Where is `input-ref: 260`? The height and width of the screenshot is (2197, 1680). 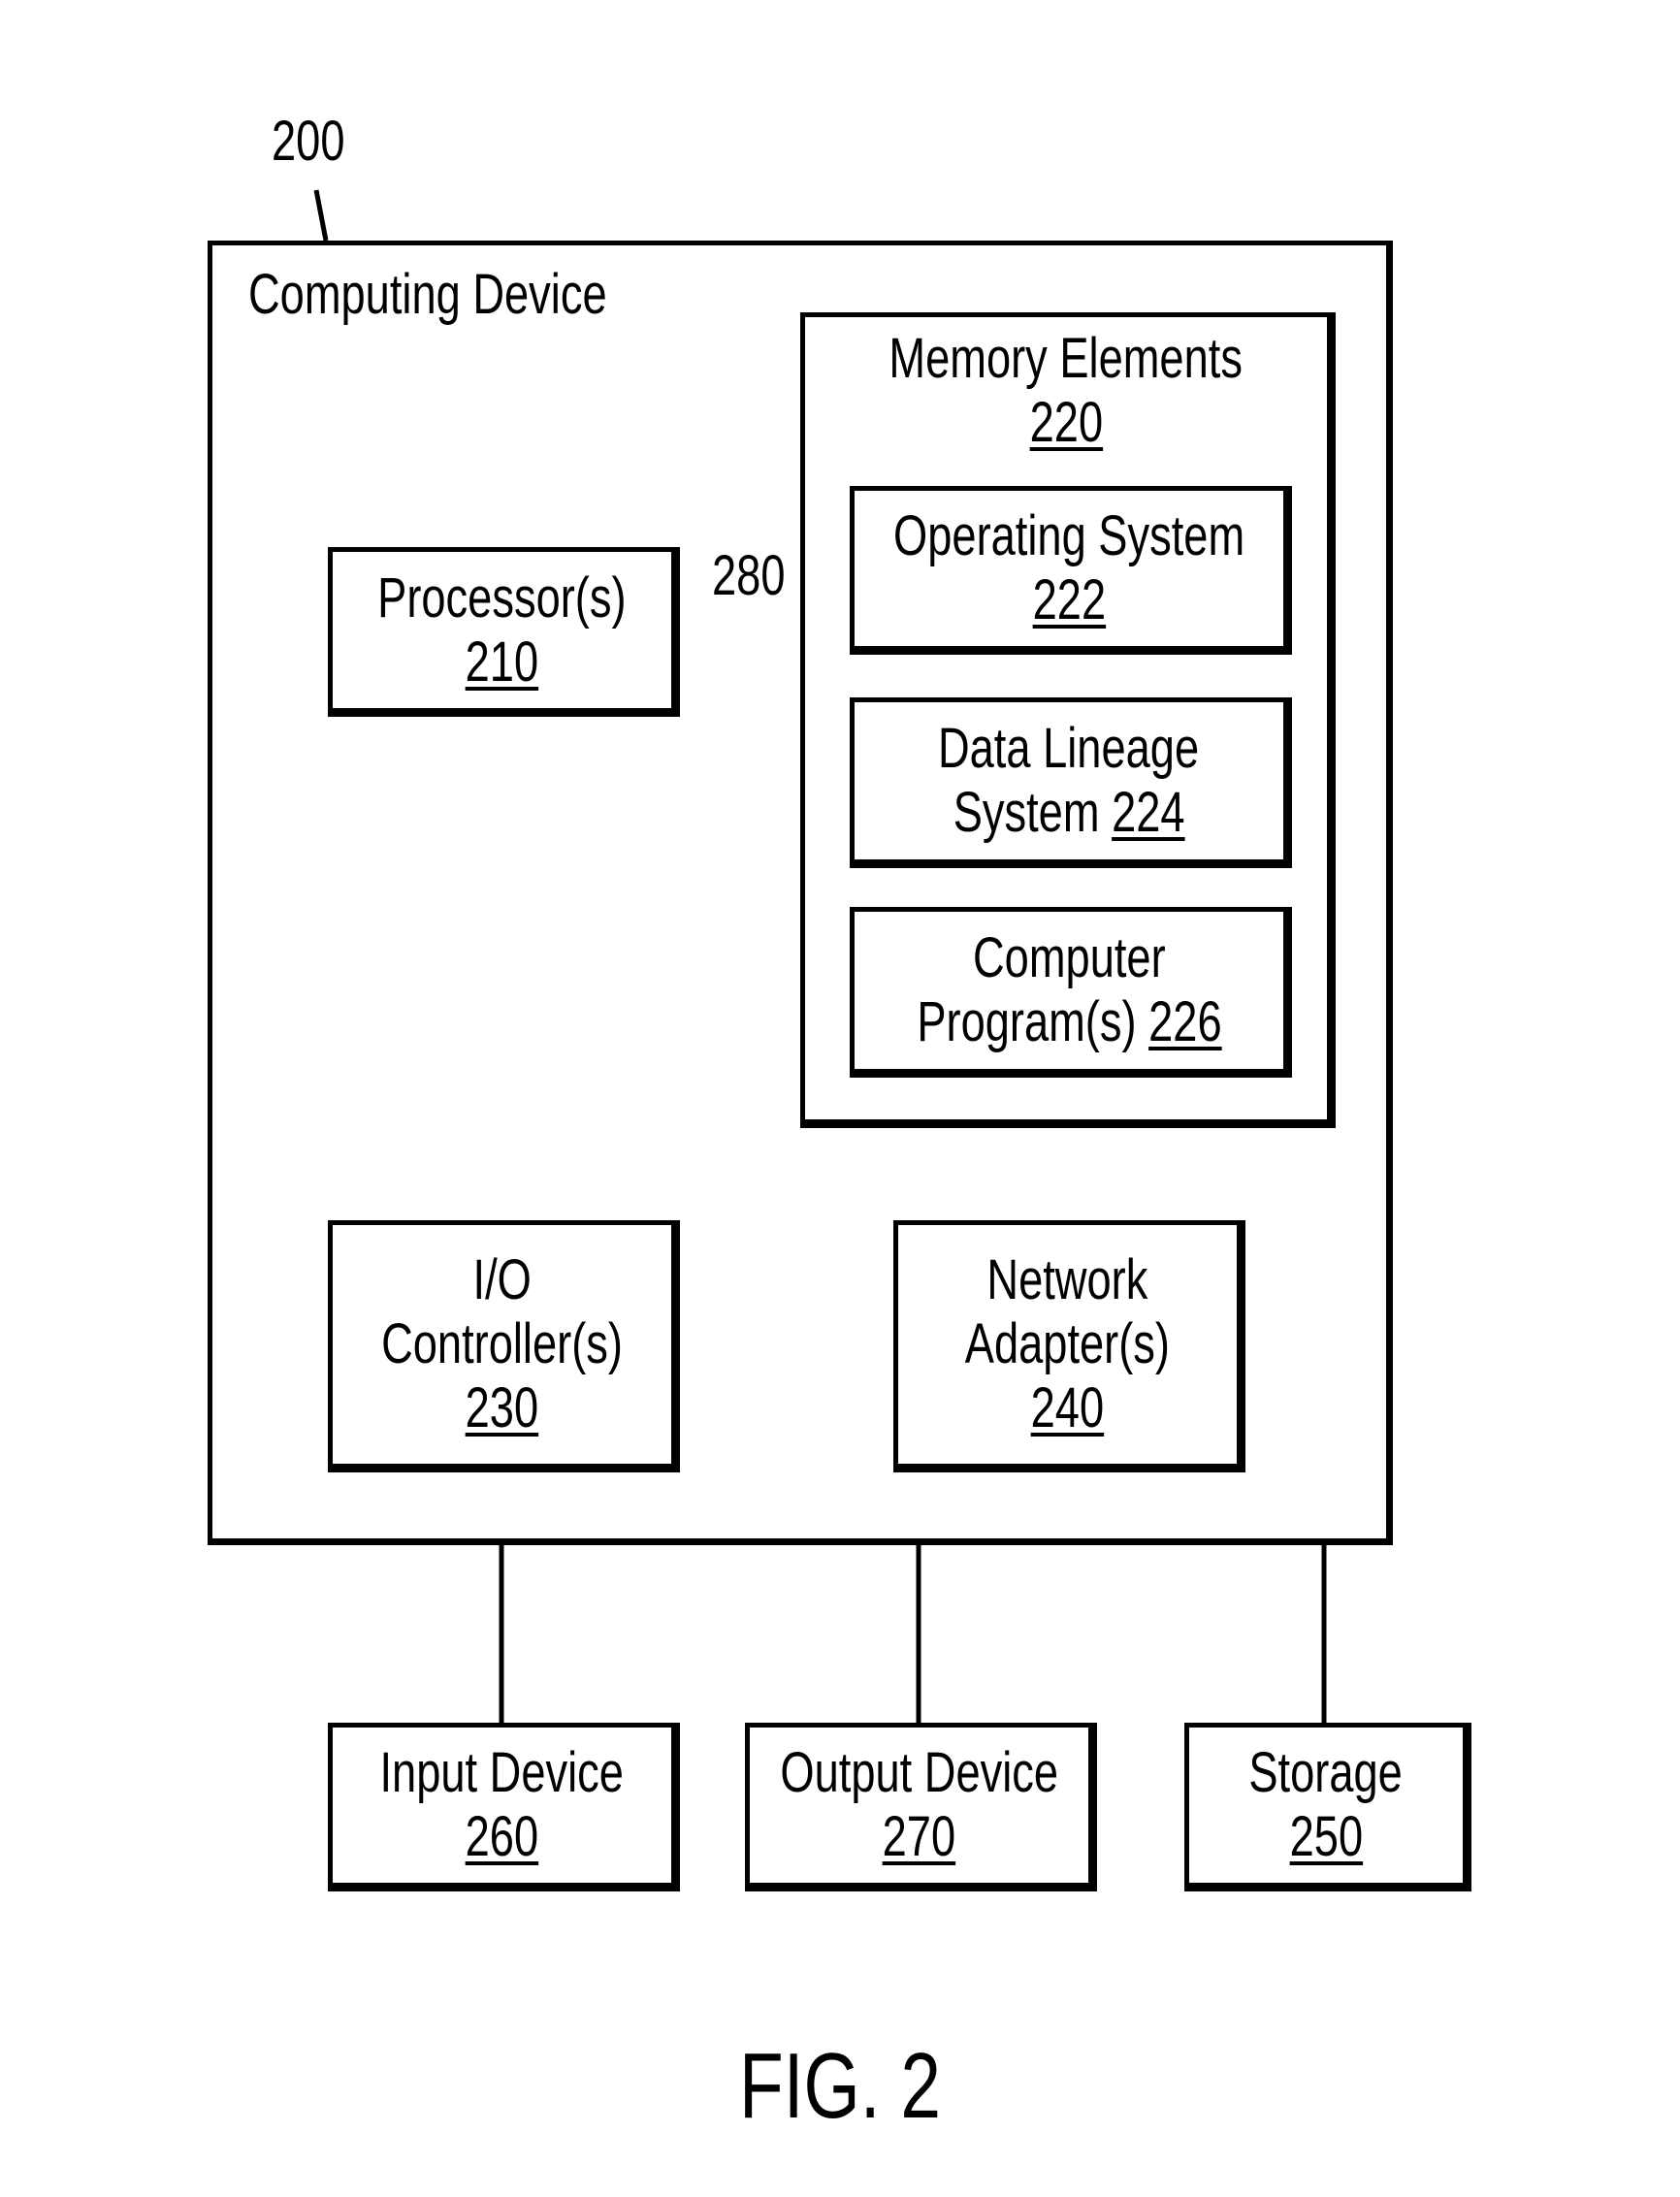
input-ref: 260 is located at coordinates (502, 1836).